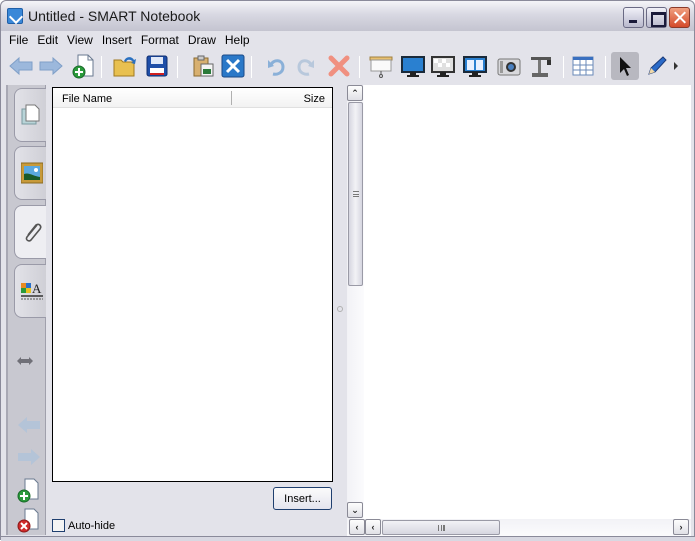 The height and width of the screenshot is (541, 695). I want to click on screen-shade-button, so click(381, 66).